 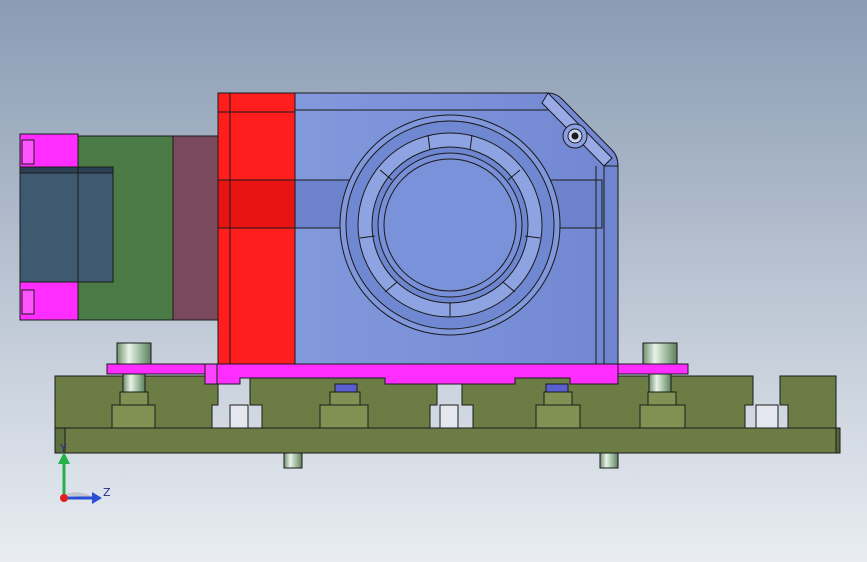 What do you see at coordinates (450, 225) in the screenshot?
I see `bearing-bore` at bounding box center [450, 225].